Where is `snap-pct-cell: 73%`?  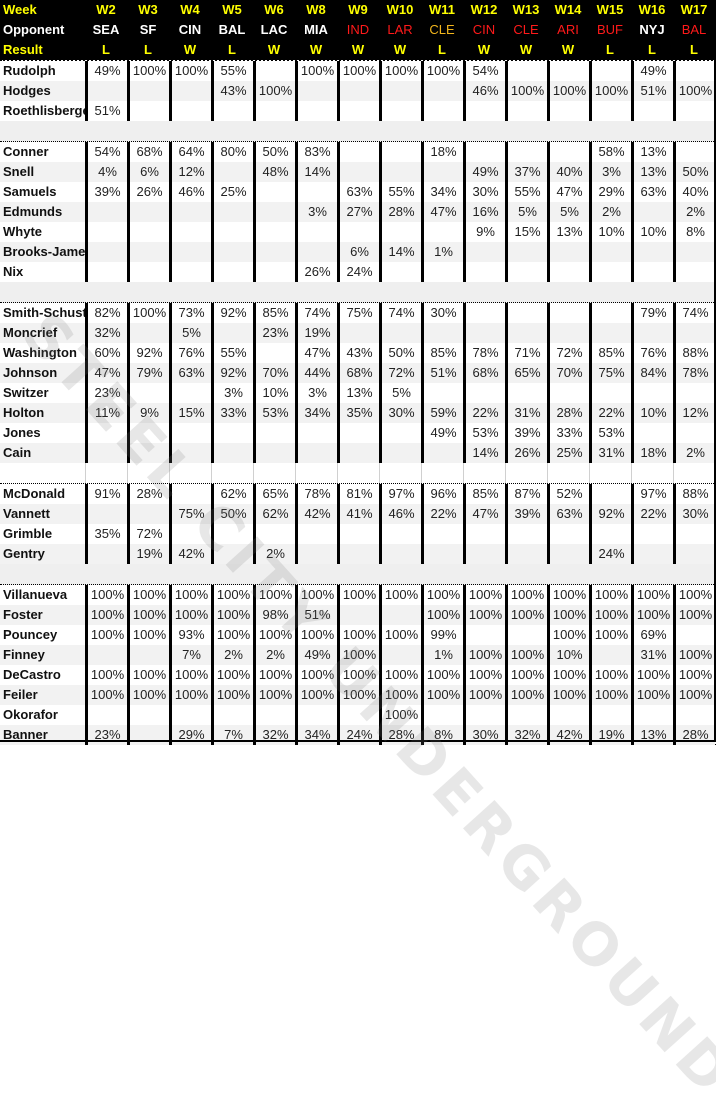 snap-pct-cell: 73% is located at coordinates (190, 313).